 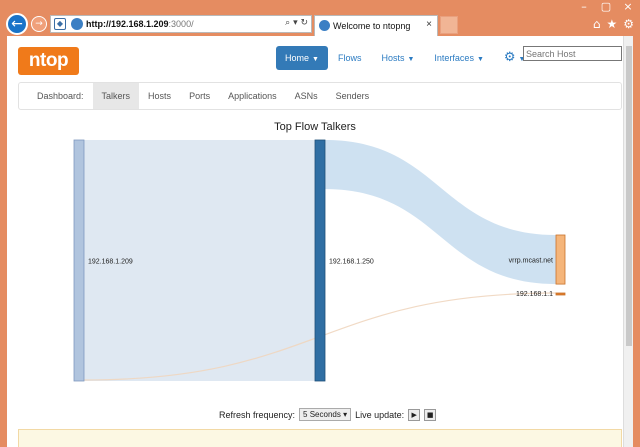 I want to click on new-tab-button, so click(x=449, y=25).